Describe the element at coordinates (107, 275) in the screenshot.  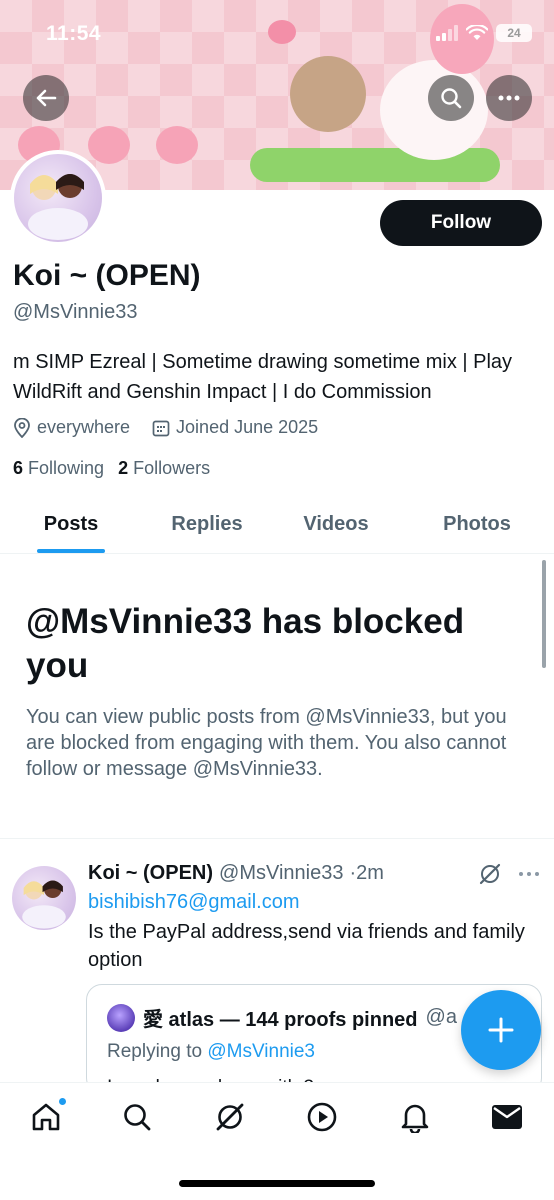
I see `profile-display-name: Koi ~ (OPEN)` at that location.